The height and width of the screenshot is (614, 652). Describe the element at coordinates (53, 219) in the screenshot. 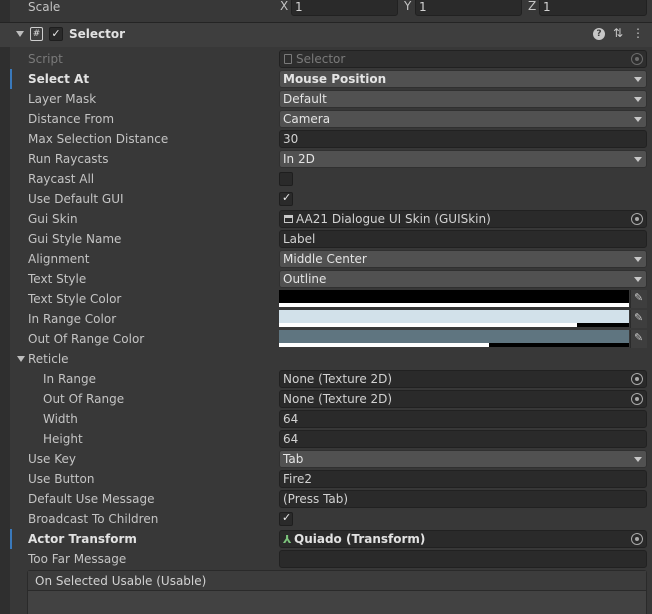

I see `gui-skin-label: Gui Skin` at that location.